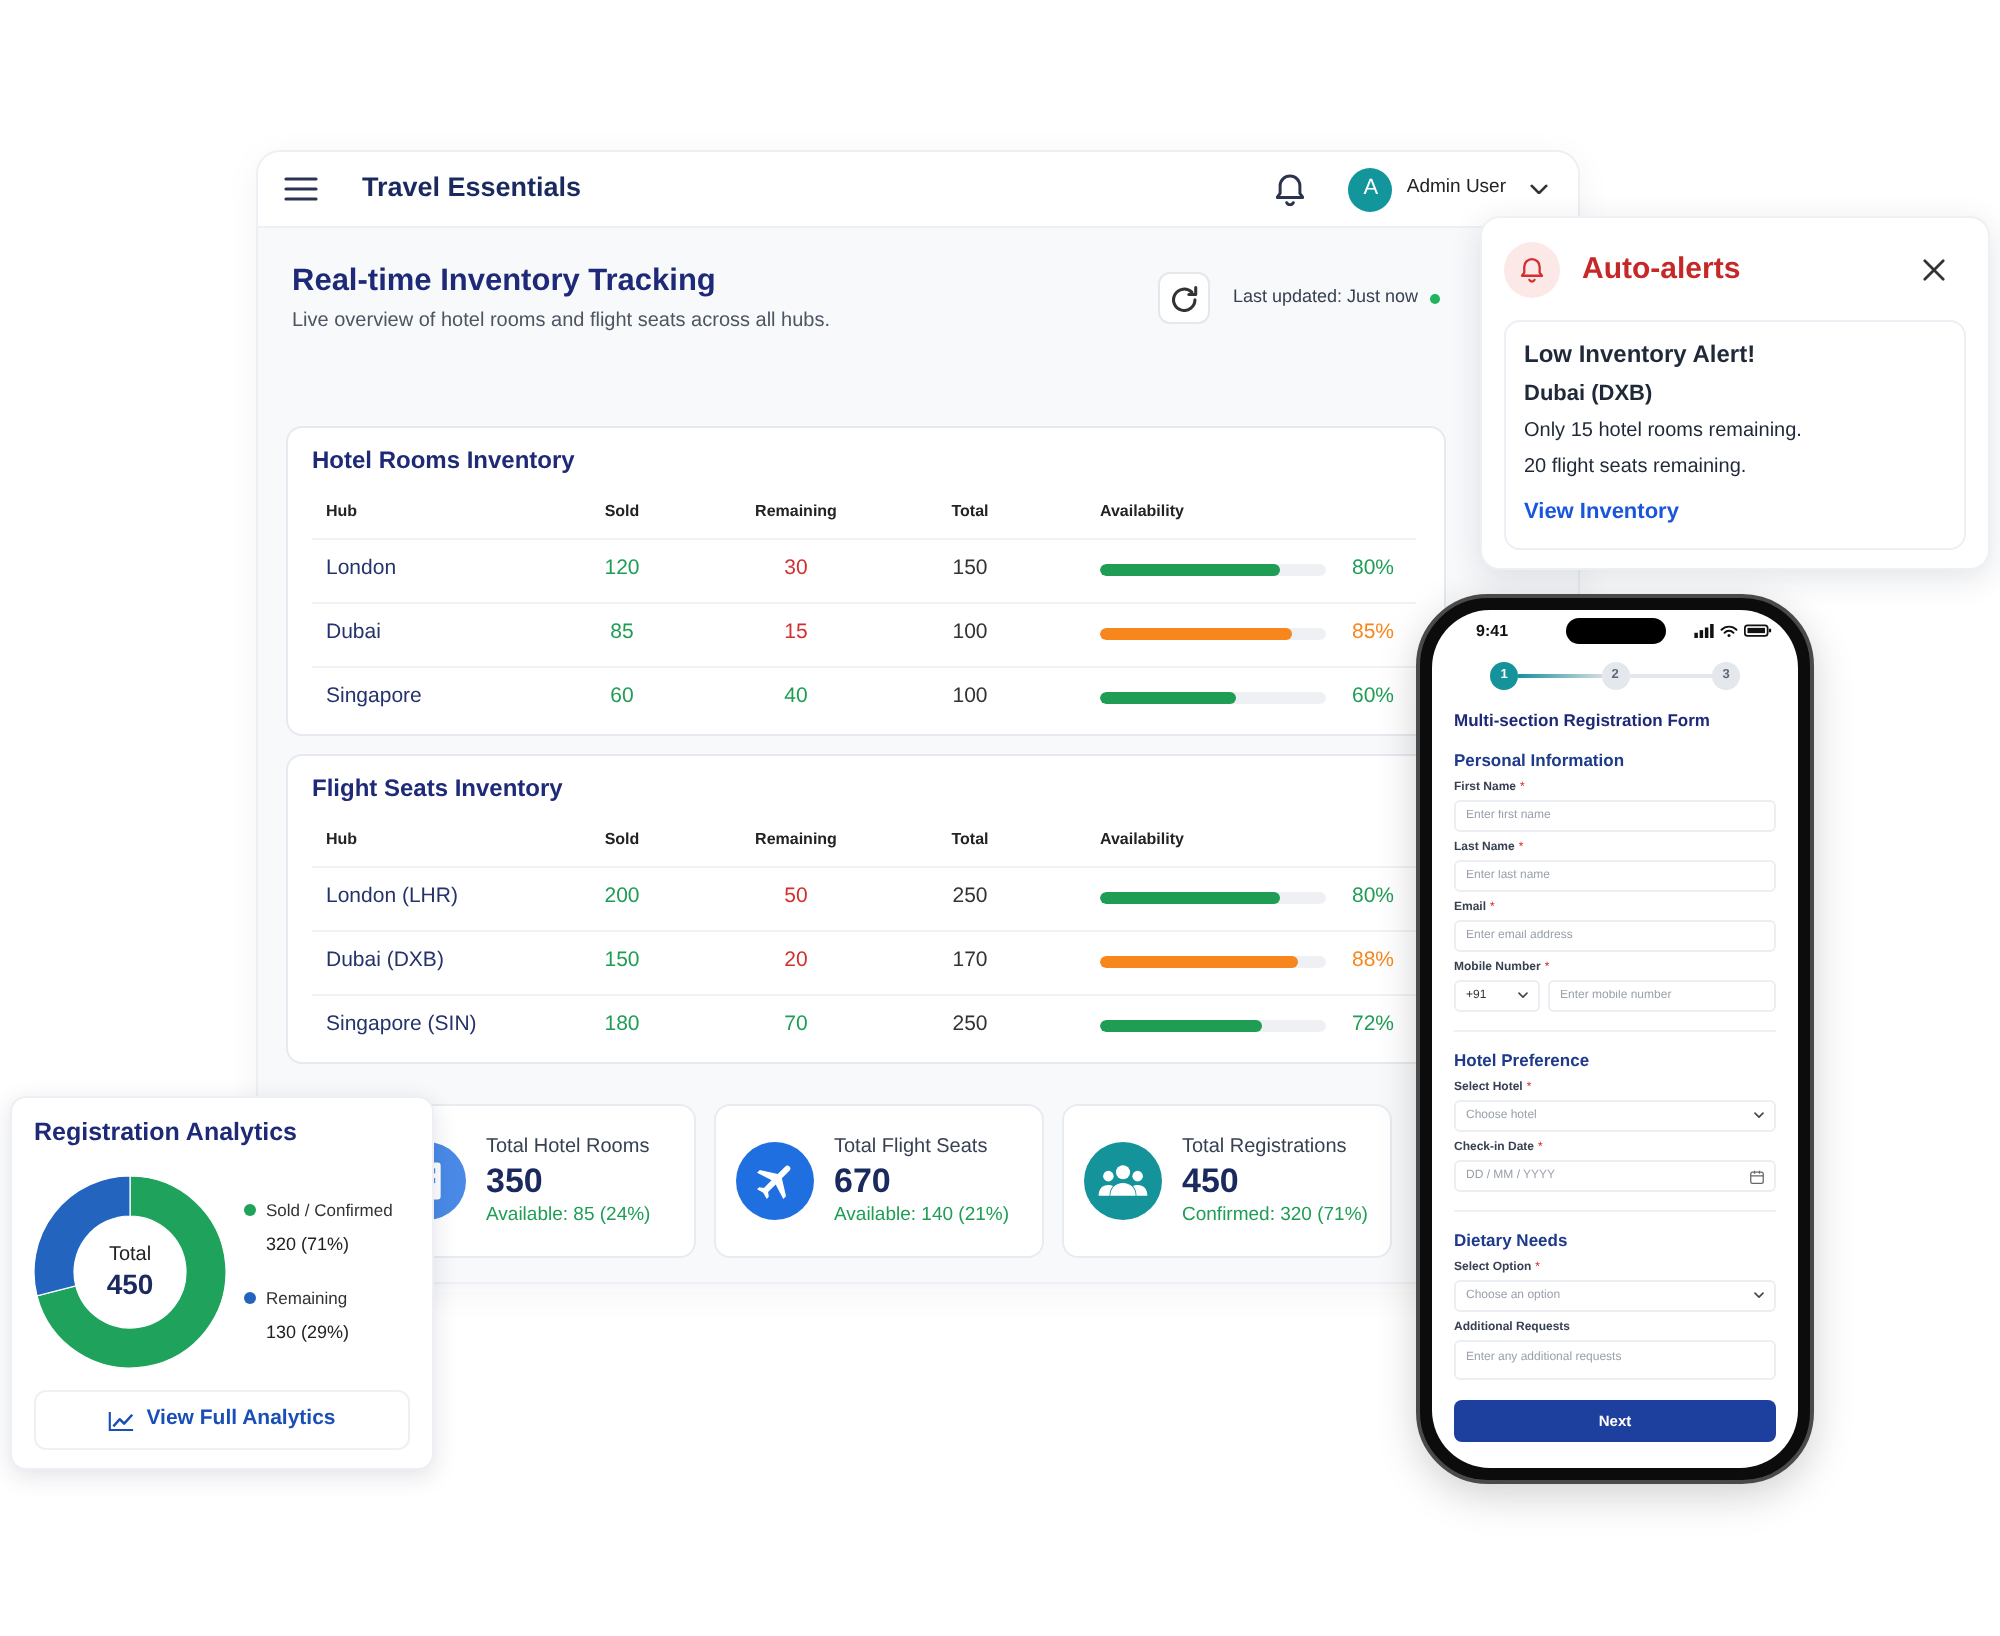  I want to click on stat-value: 450, so click(1211, 1181).